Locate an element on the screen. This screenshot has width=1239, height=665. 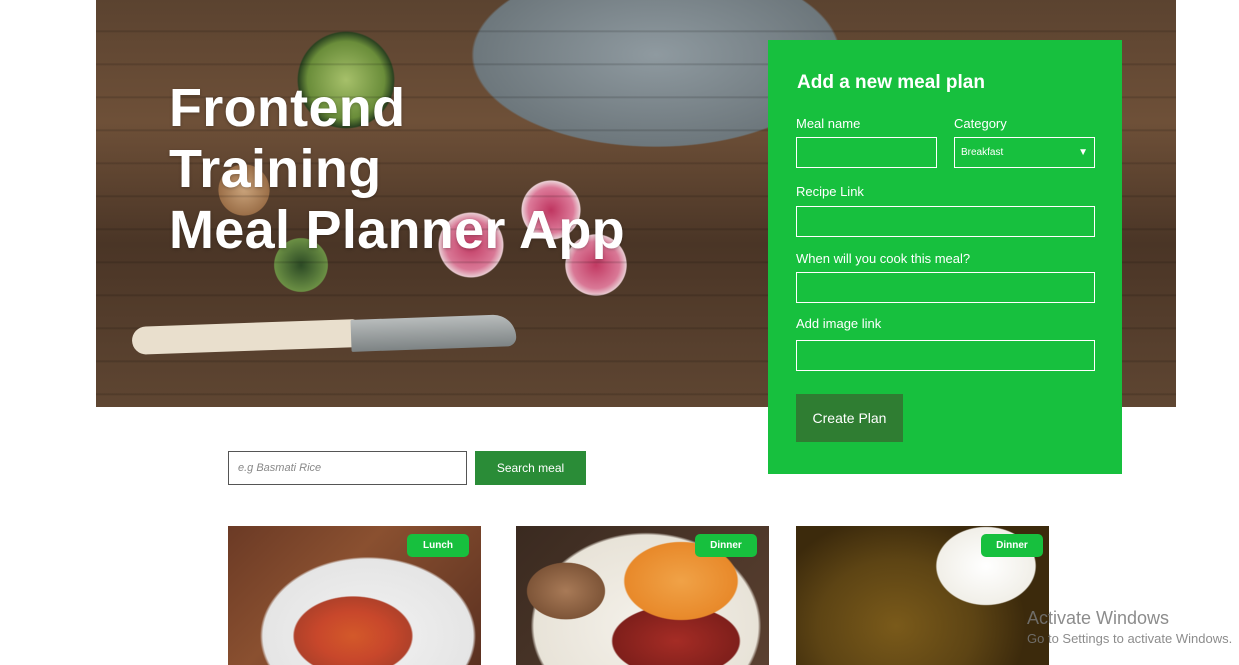
hero-title-line: Meal Planner App is located at coordinates (397, 230).